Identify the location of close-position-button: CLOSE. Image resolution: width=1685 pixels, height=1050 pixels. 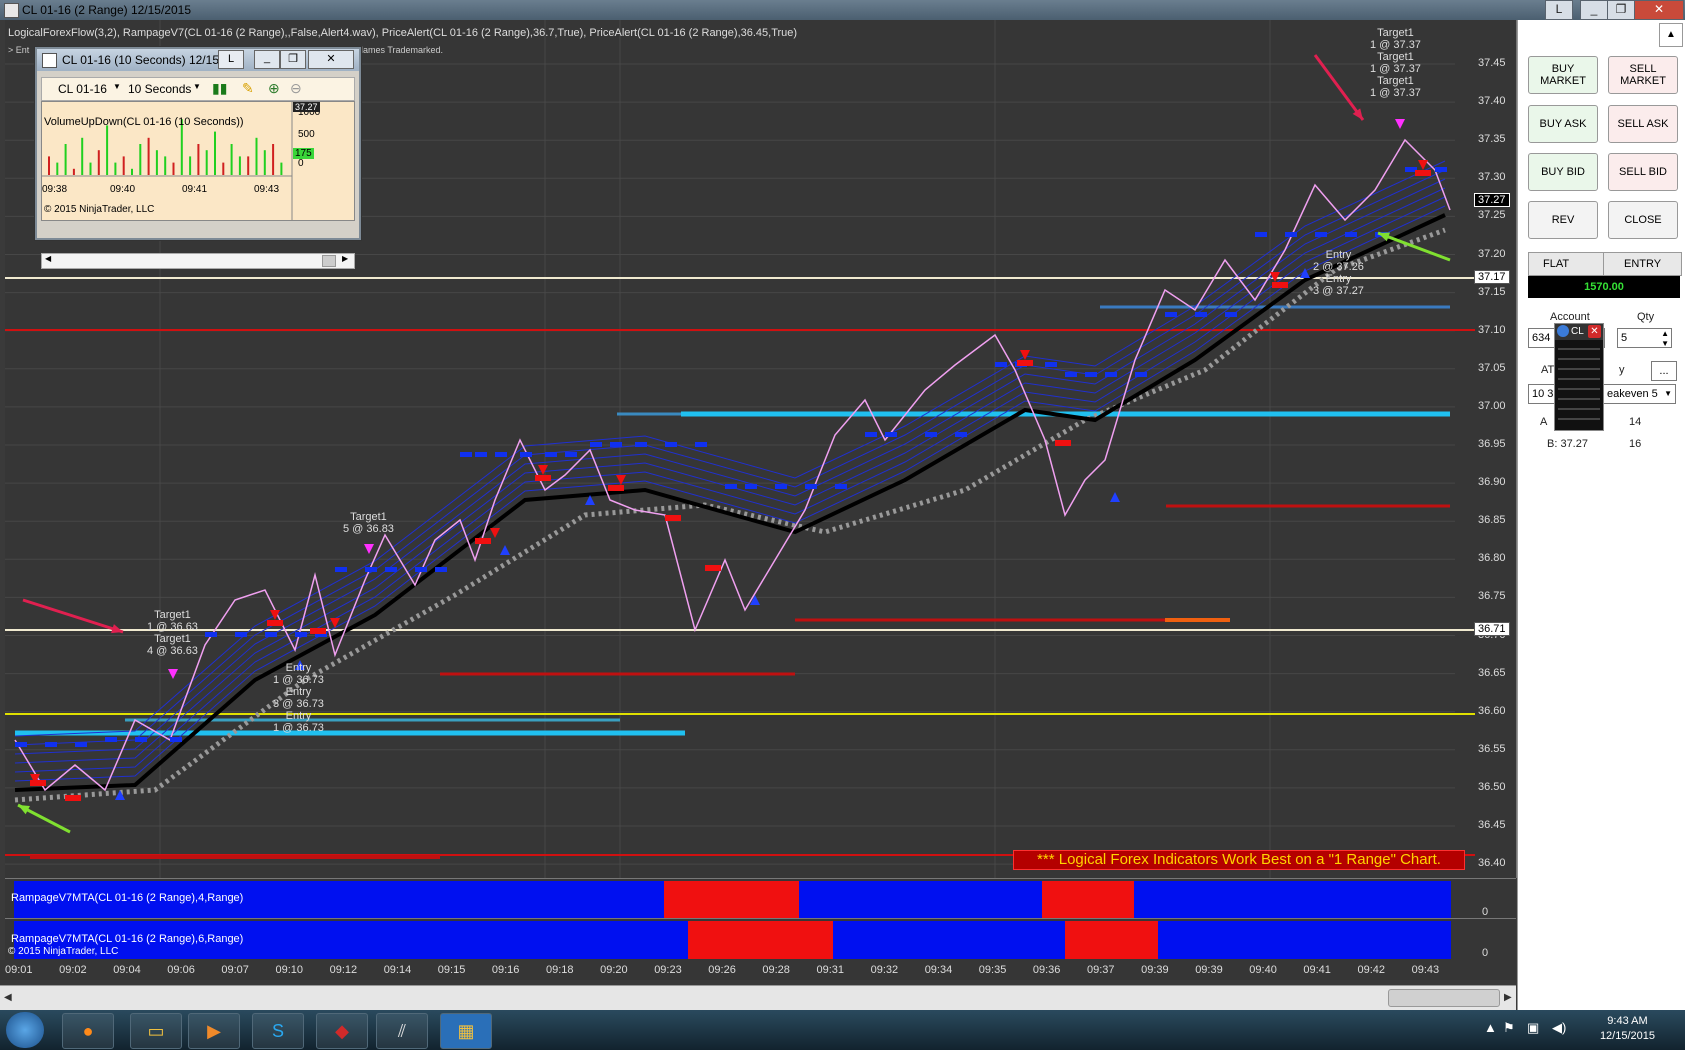
(1643, 220).